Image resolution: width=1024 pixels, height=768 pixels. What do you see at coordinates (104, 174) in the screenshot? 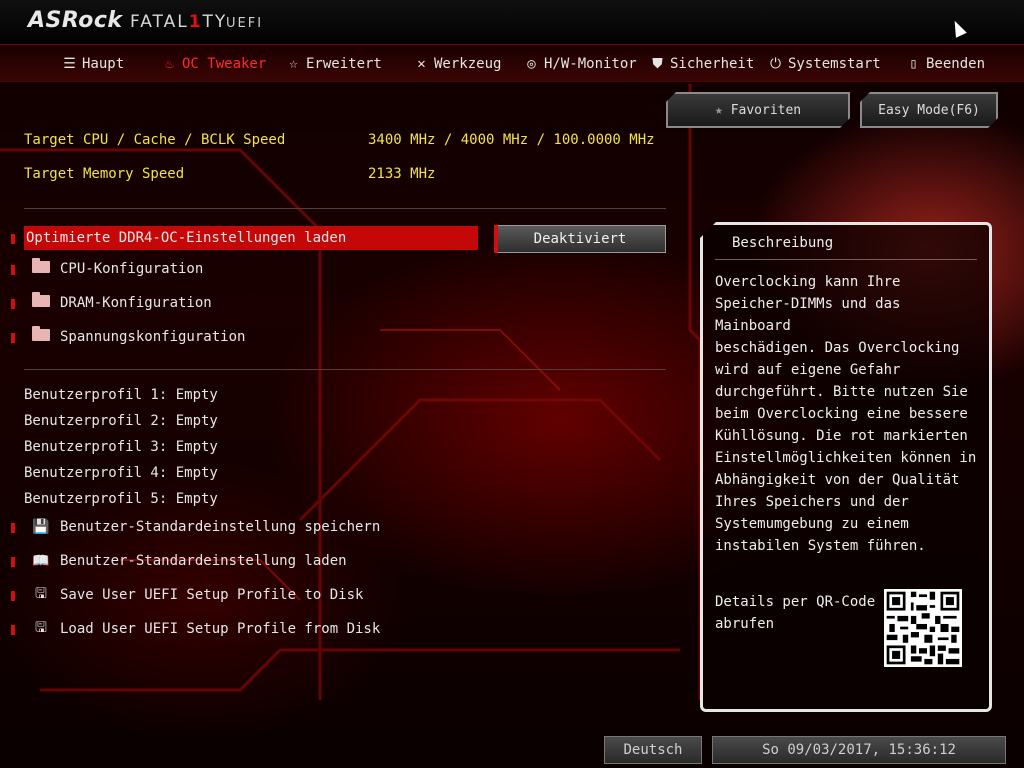
I see `target-memory-label: Target Memory Speed` at bounding box center [104, 174].